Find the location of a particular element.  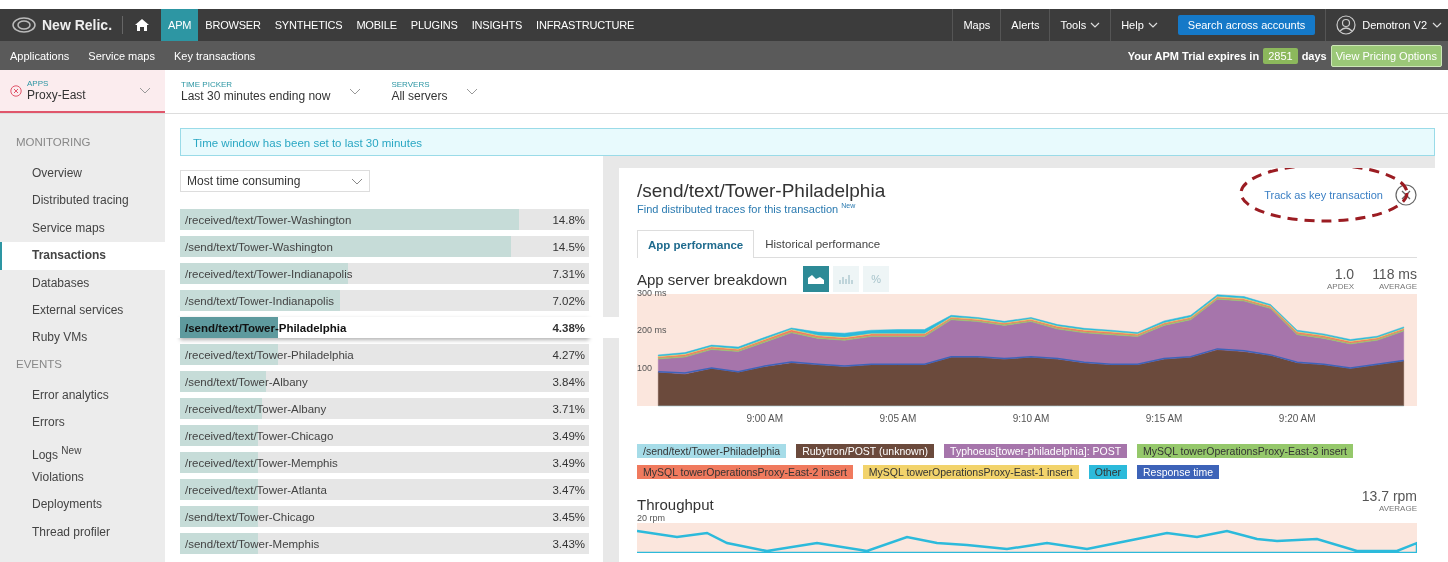

filter-label: SERVERS is located at coordinates (411, 84).